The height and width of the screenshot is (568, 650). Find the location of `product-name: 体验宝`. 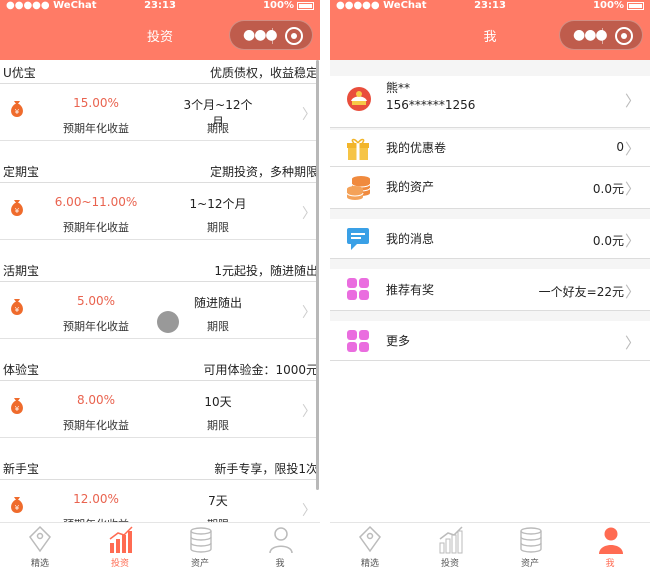

product-name: 体验宝 is located at coordinates (21, 370).